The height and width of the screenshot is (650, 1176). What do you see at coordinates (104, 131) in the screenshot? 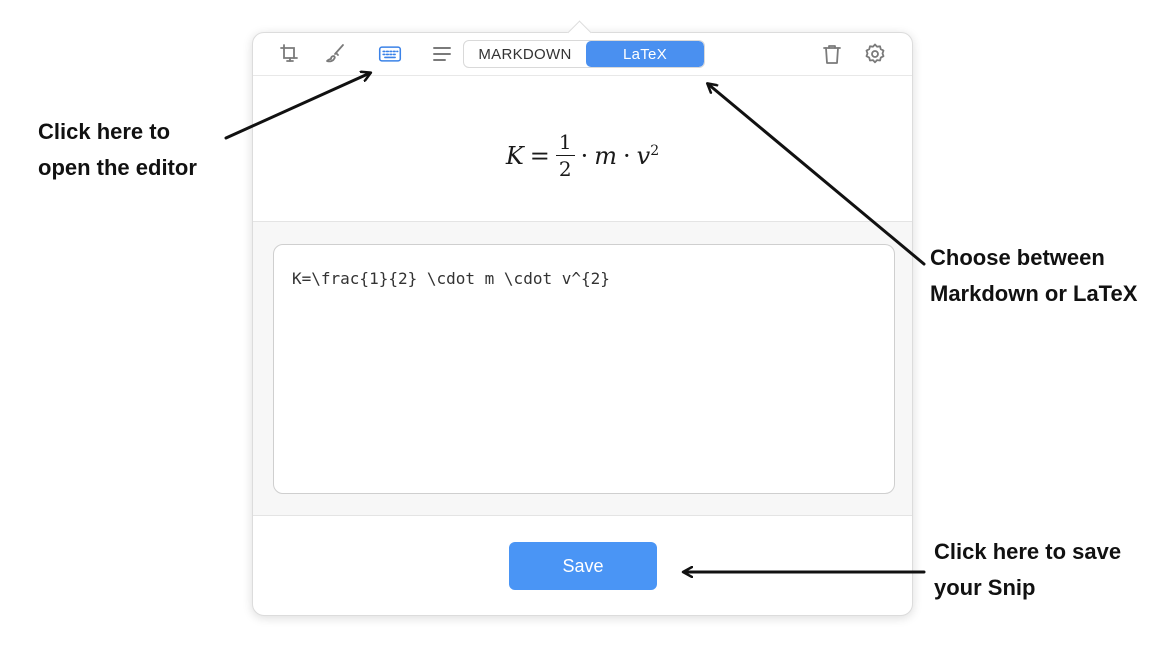
I see `callout-text: Click here to` at bounding box center [104, 131].